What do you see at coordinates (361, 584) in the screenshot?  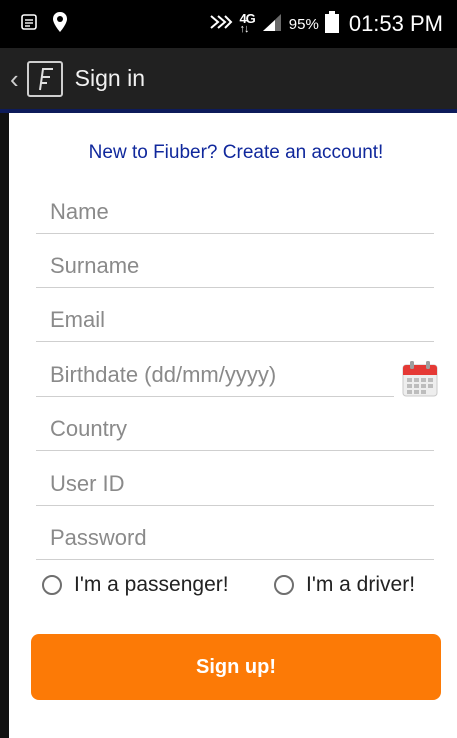 I see `radio-driver-label: I'm a driver!` at bounding box center [361, 584].